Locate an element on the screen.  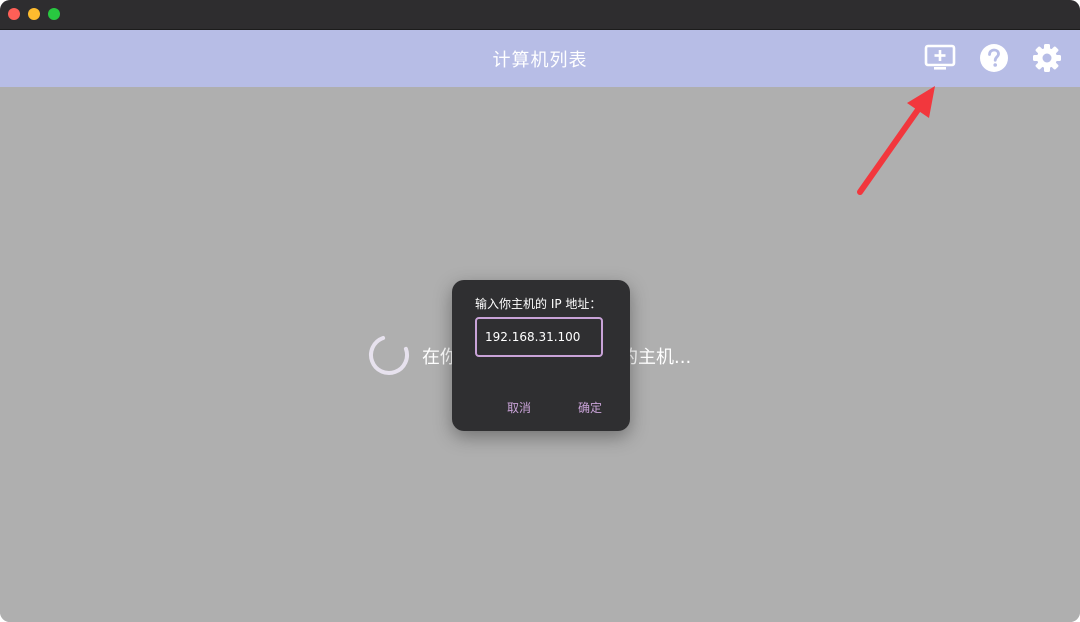
window-titlebar is located at coordinates (540, 15).